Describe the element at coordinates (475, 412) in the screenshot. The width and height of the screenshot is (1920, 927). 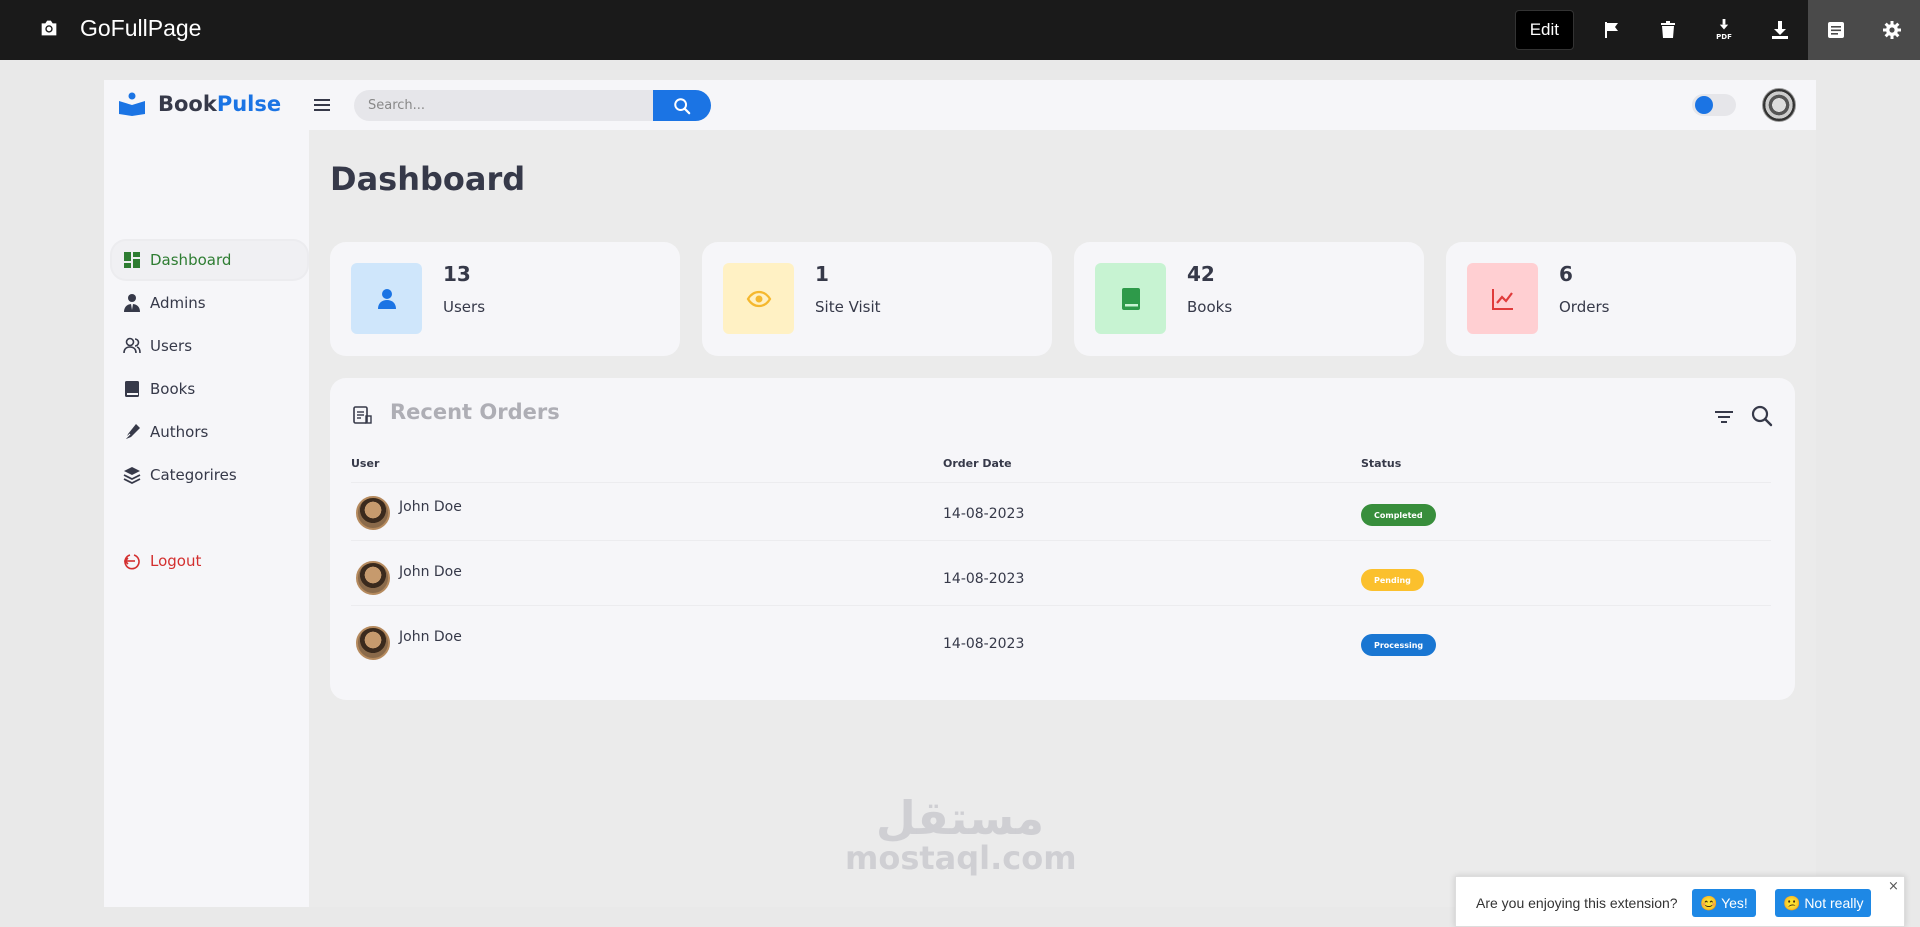
I see `orders-title: Recent Orders` at that location.